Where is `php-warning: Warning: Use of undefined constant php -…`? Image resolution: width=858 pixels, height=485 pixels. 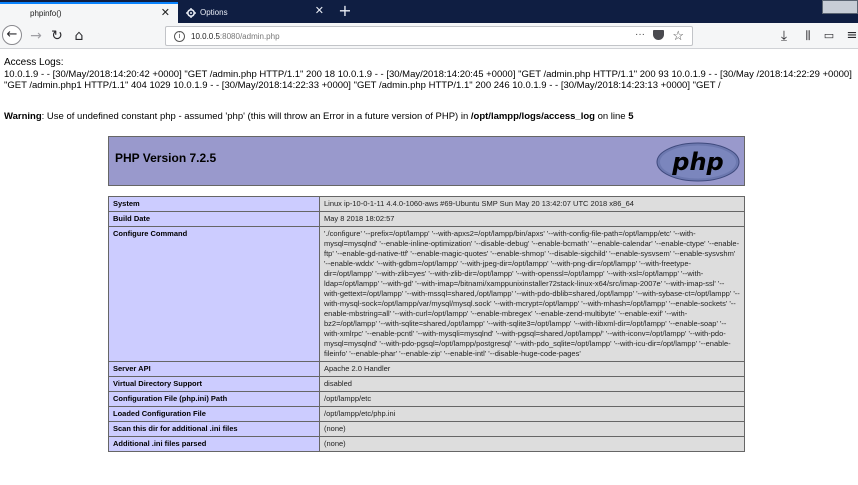 php-warning: Warning: Use of undefined constant php -… is located at coordinates (430, 116).